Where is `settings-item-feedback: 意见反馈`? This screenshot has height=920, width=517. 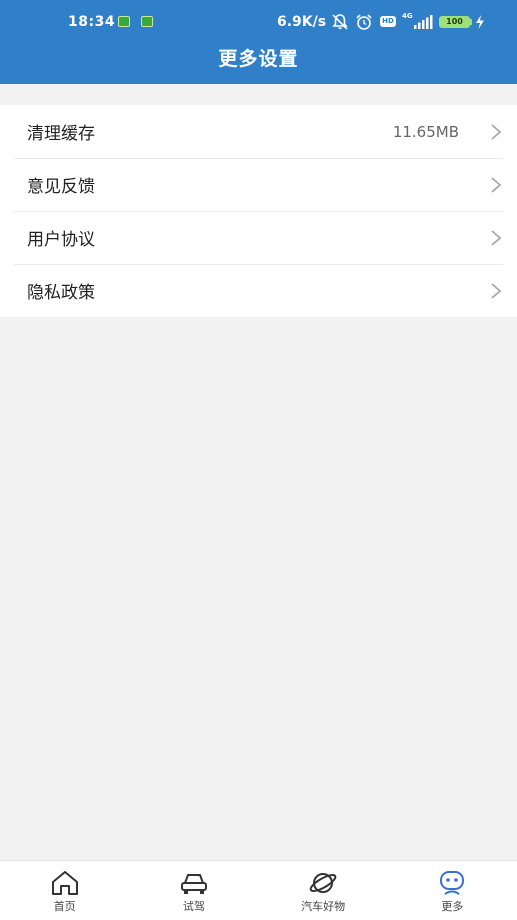
settings-item-feedback: 意见反馈 is located at coordinates (258, 184).